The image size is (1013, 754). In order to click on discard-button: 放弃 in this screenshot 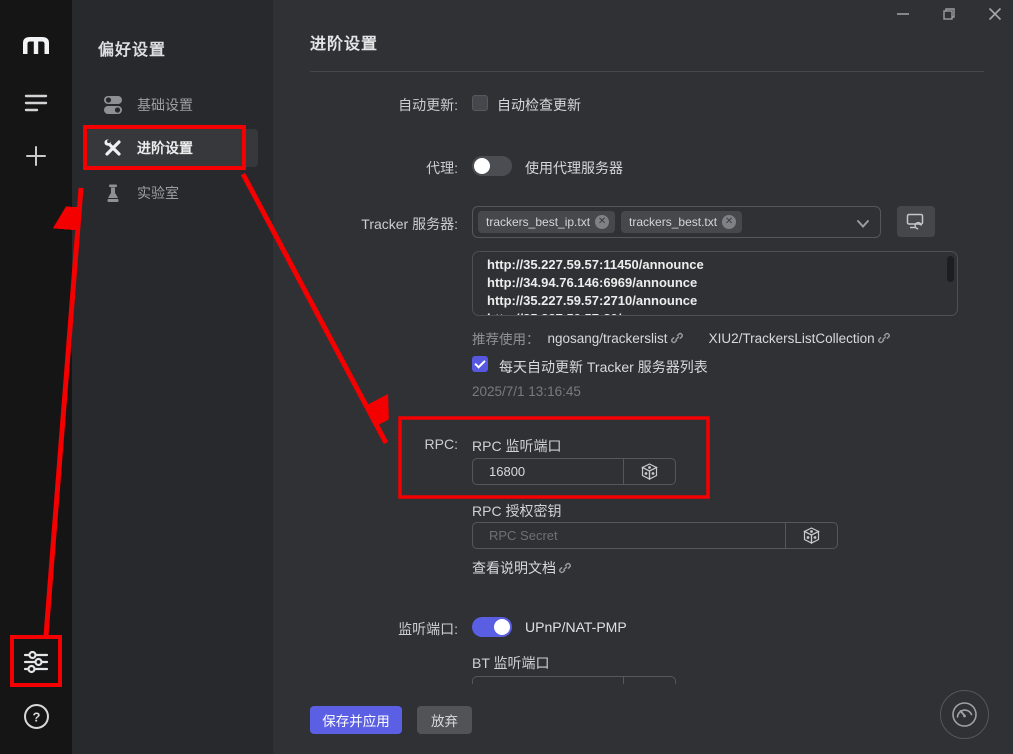, I will do `click(444, 720)`.